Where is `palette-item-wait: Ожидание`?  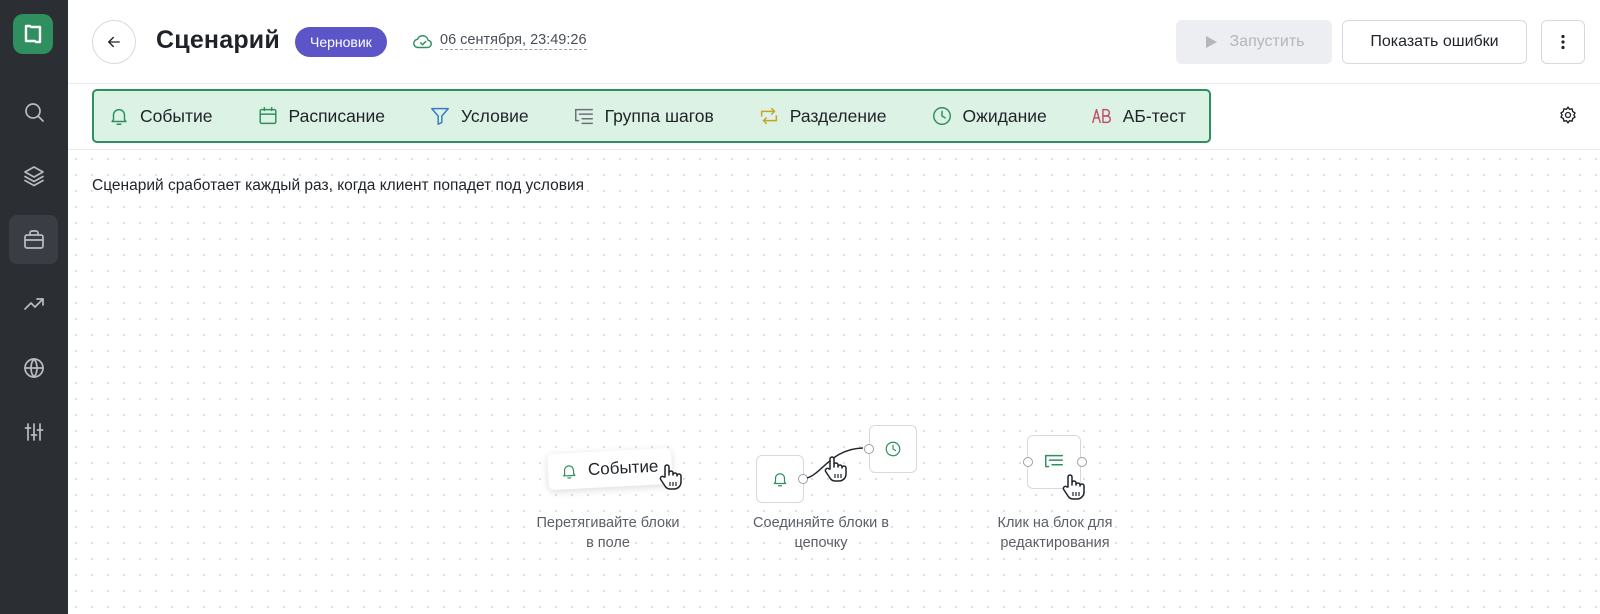
palette-item-wait: Ожидание is located at coordinates (989, 116).